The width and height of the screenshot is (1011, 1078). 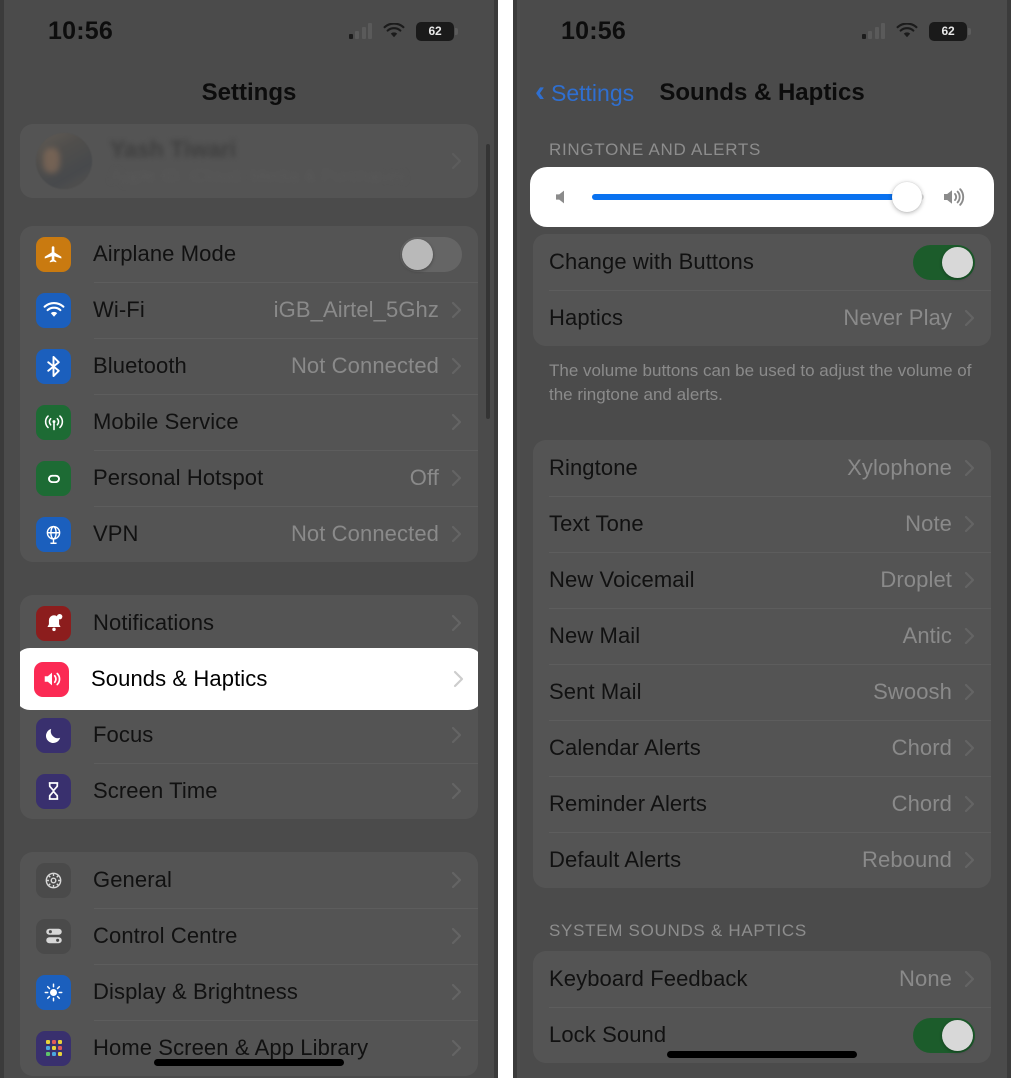 What do you see at coordinates (155, 790) in the screenshot?
I see `sidebar-item-label: Screen Time` at bounding box center [155, 790].